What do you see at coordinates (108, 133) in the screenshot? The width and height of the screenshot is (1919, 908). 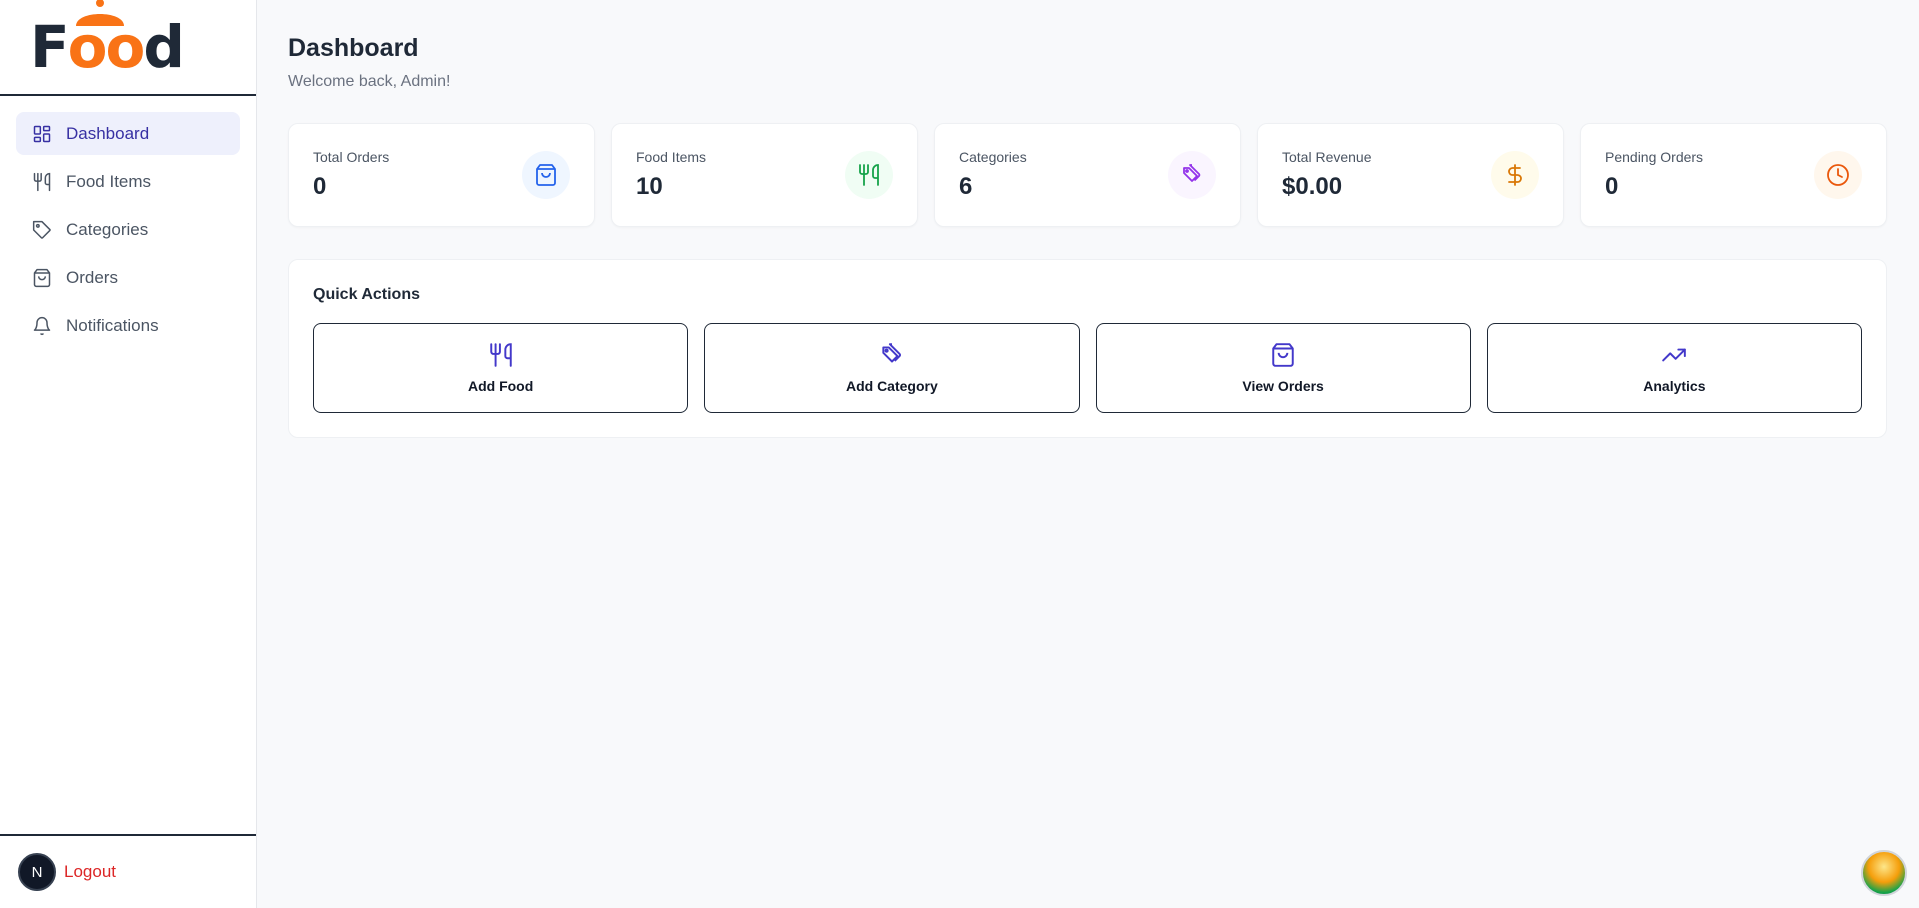 I see `sidebar-item-label: Dashboard` at bounding box center [108, 133].